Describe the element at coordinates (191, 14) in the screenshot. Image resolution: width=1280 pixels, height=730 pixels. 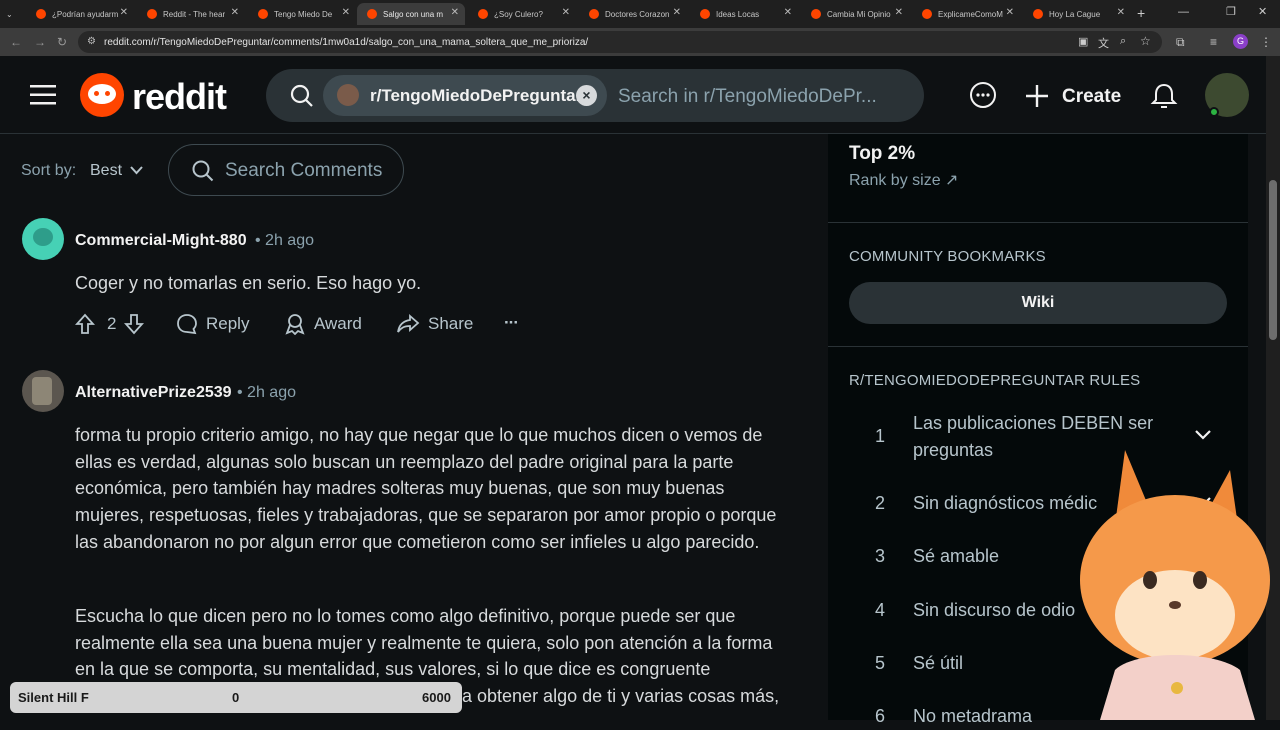
I see `browser-tab: Reddit - The hear ✕` at that location.